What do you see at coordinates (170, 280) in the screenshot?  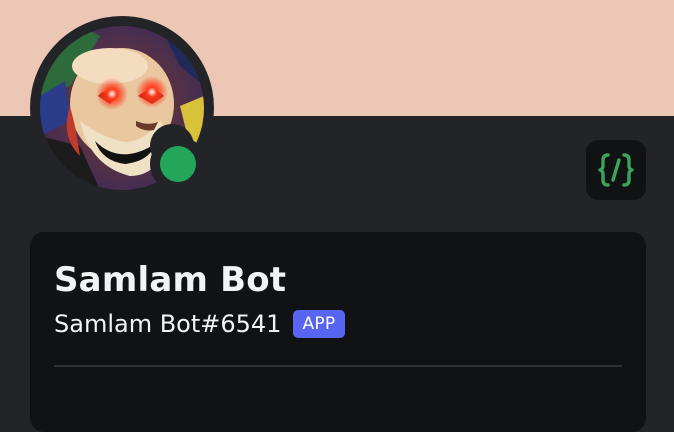 I see `display-name: Samlam Bot` at bounding box center [170, 280].